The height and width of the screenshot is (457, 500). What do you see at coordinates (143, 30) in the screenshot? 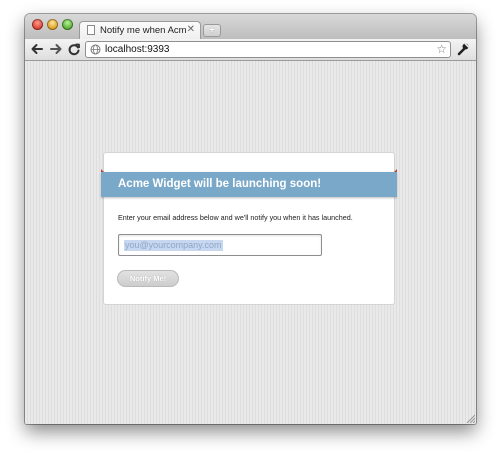
I see `tab-title: Notify me when Acme Widge` at bounding box center [143, 30].